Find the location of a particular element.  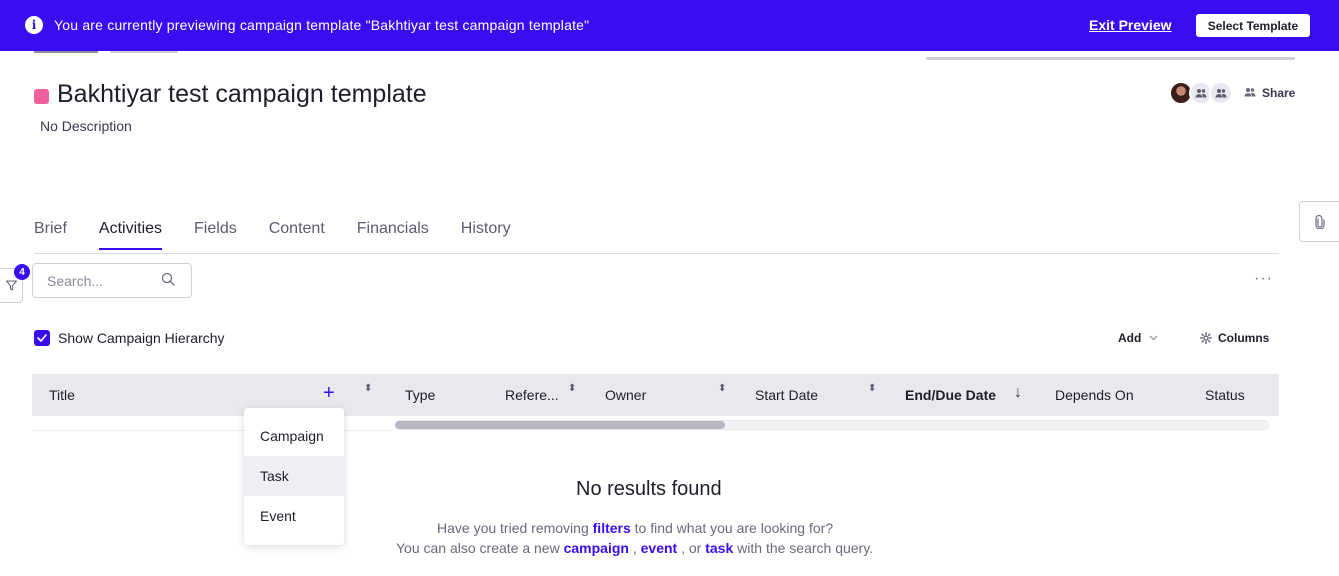

hint-text: You can also create a new is located at coordinates (480, 548).